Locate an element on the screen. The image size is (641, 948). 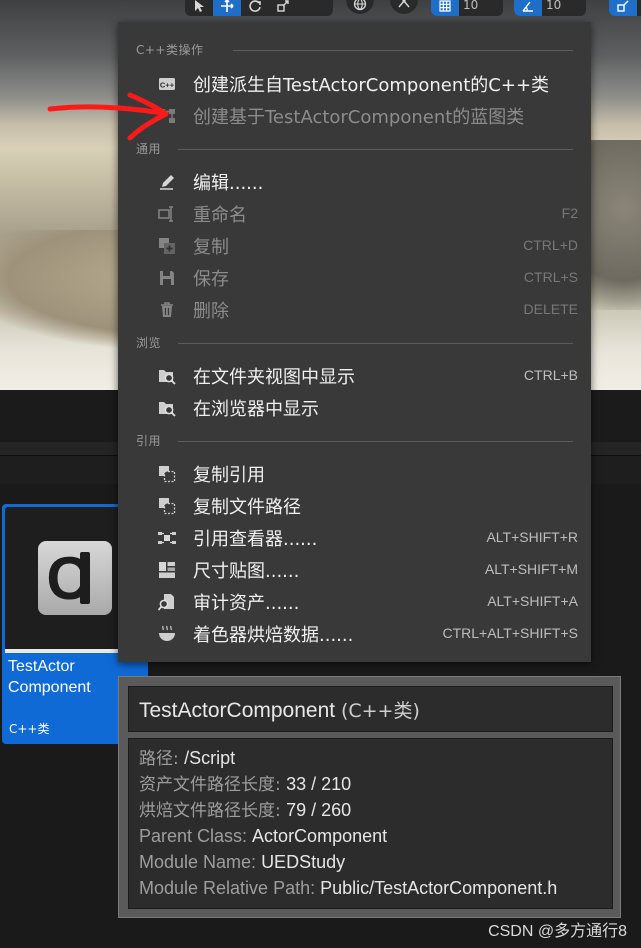
rotate-icon is located at coordinates (255, 6).